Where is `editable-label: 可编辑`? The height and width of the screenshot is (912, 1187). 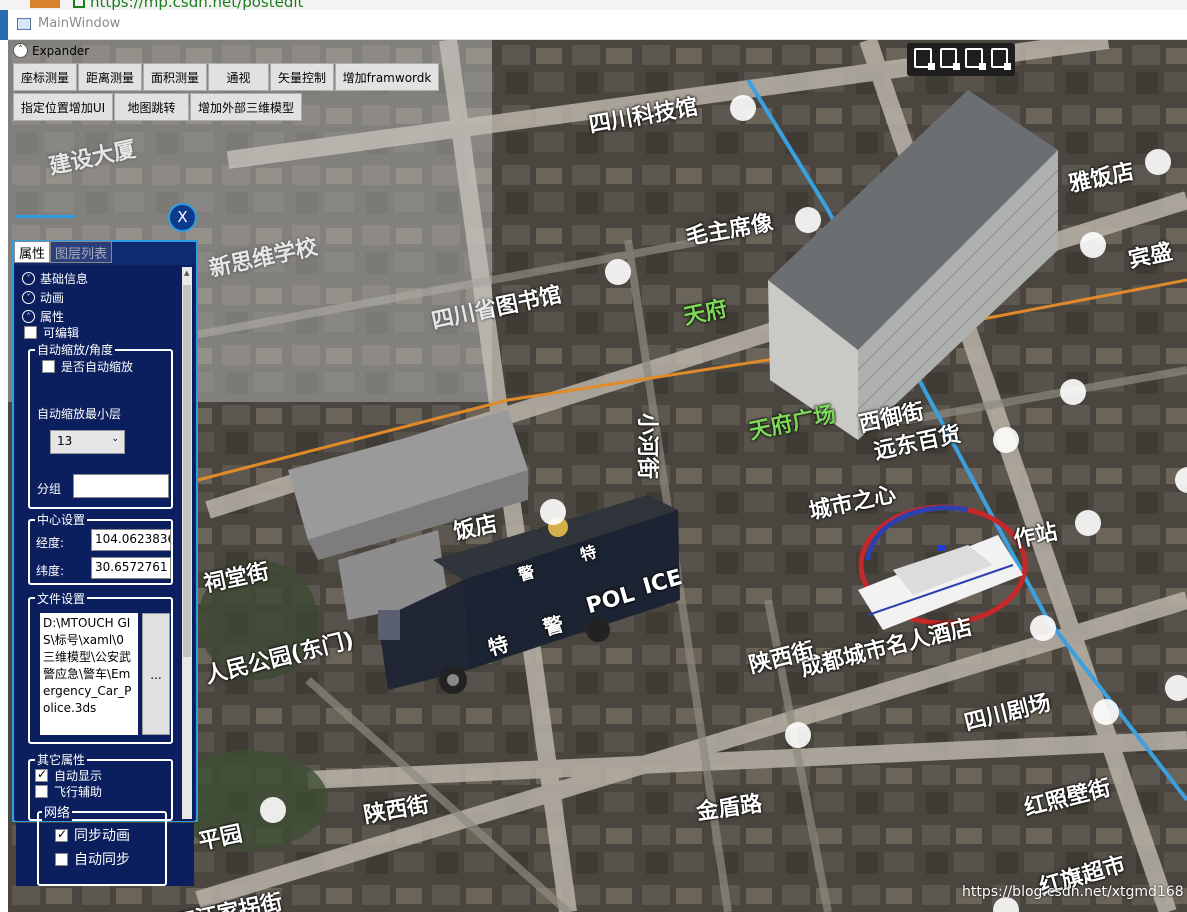 editable-label: 可编辑 is located at coordinates (61, 333).